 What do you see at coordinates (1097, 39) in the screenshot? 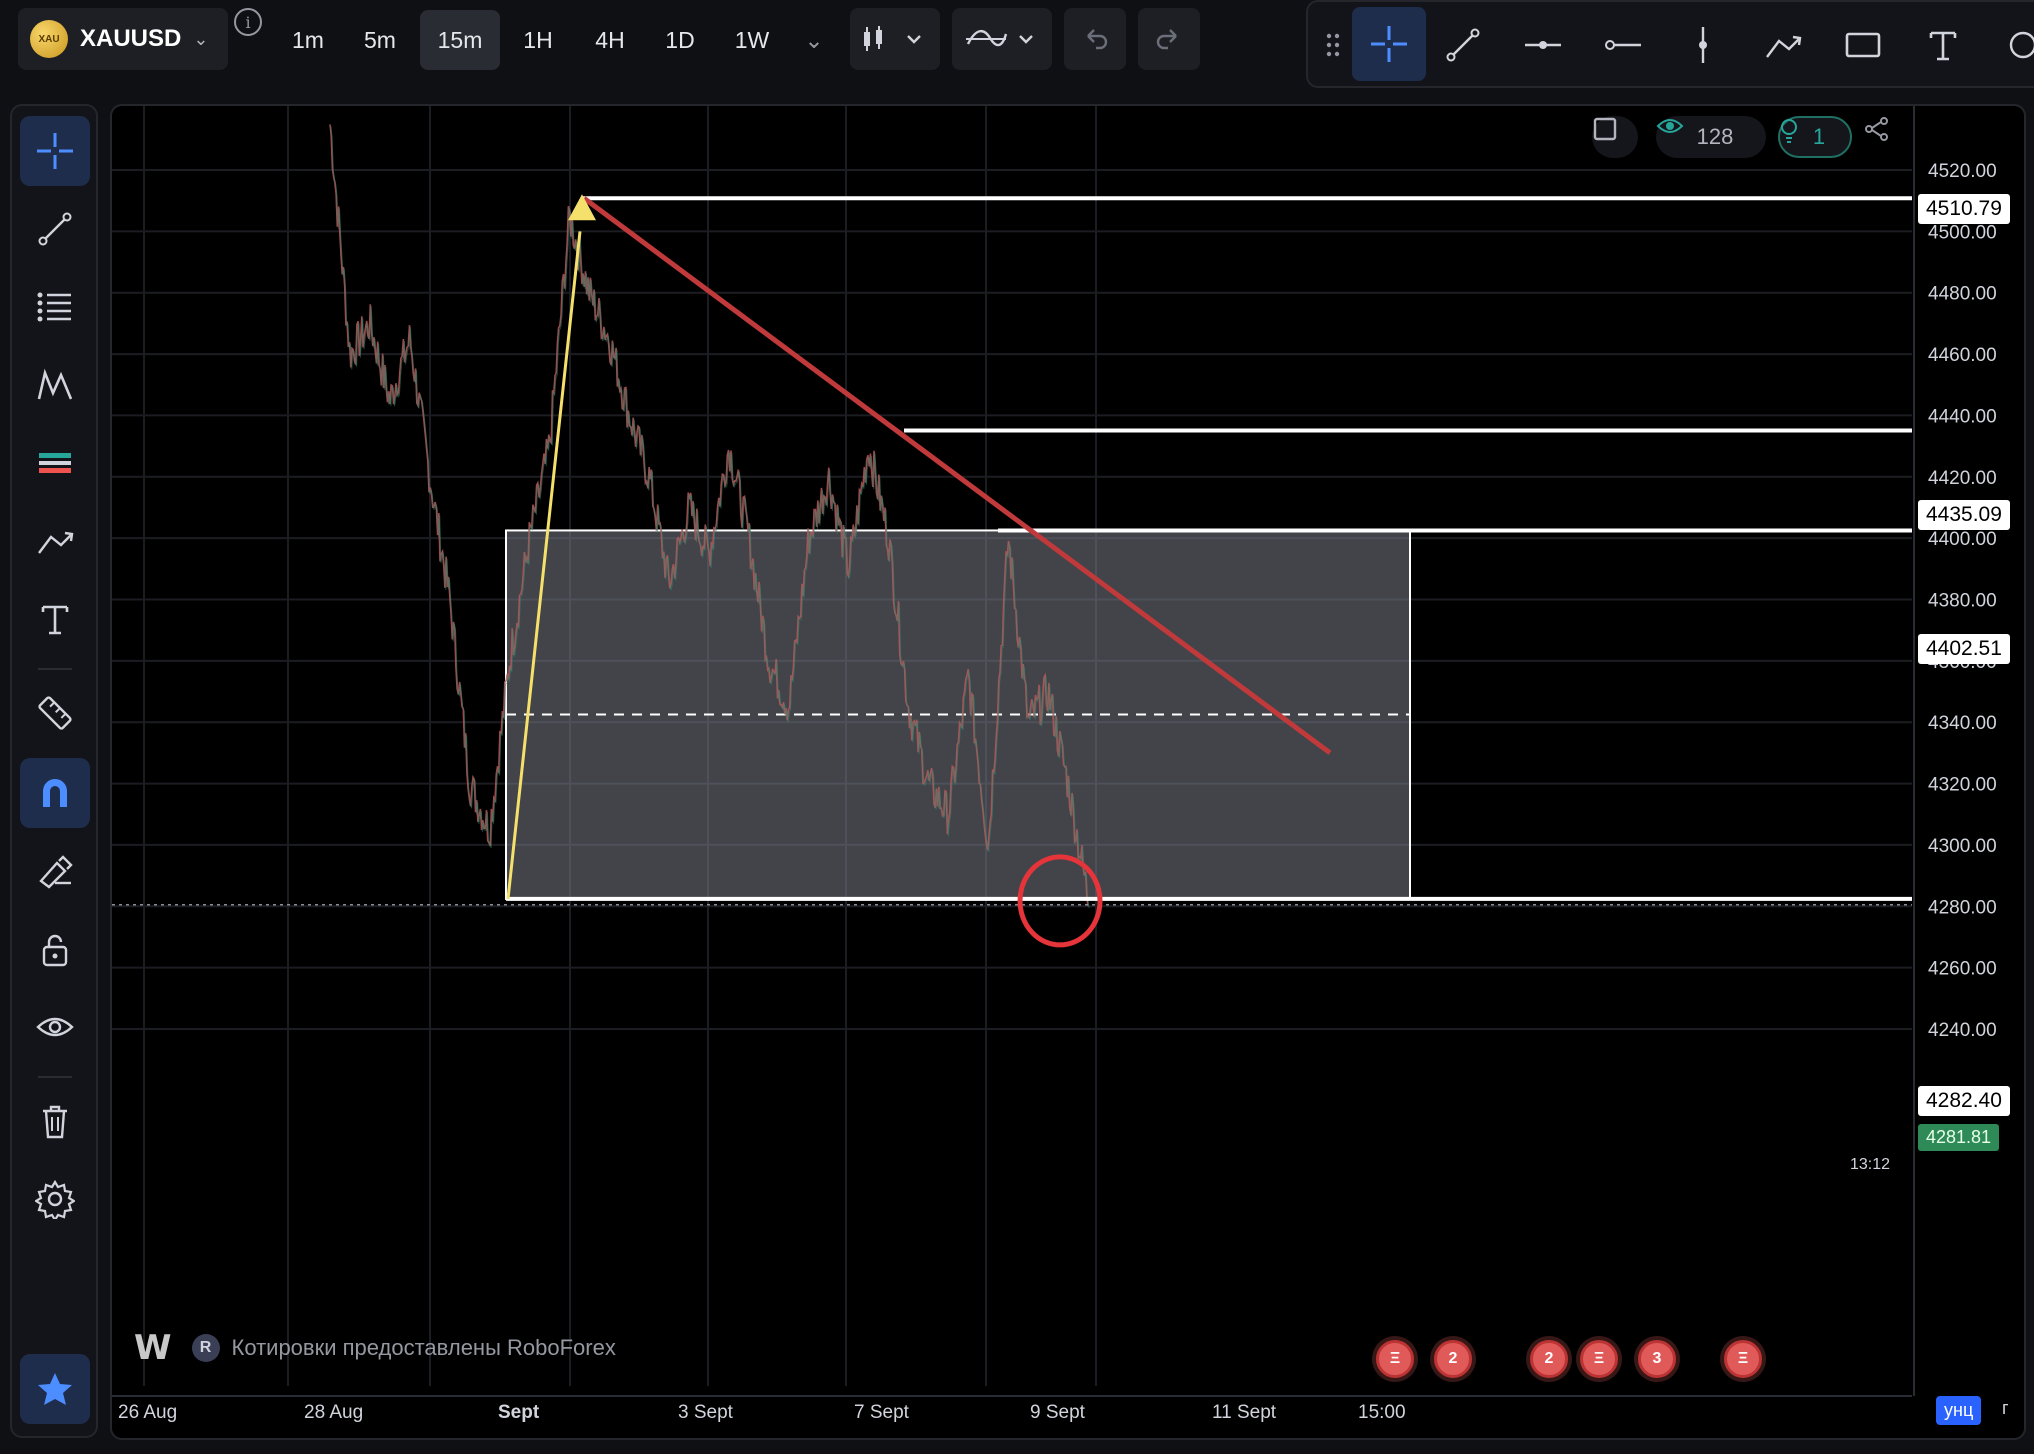
I see `undo-icon` at bounding box center [1097, 39].